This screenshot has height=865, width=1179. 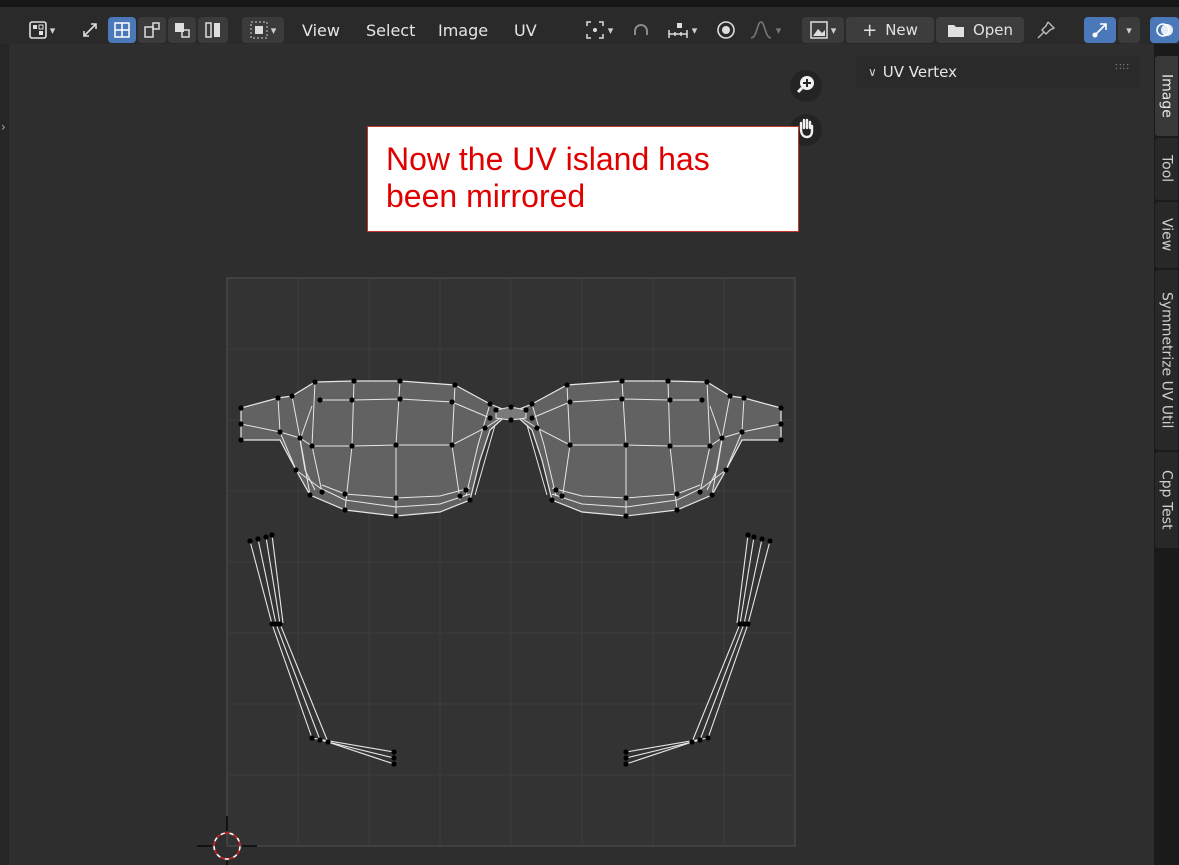 What do you see at coordinates (872, 72) in the screenshot?
I see `chevron-down-icon: ∨` at bounding box center [872, 72].